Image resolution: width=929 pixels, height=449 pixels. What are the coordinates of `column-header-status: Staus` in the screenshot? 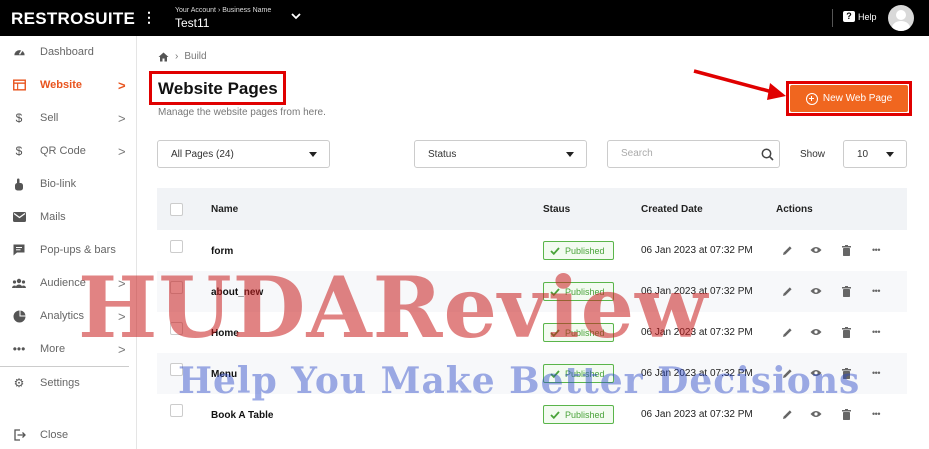 It's located at (556, 209).